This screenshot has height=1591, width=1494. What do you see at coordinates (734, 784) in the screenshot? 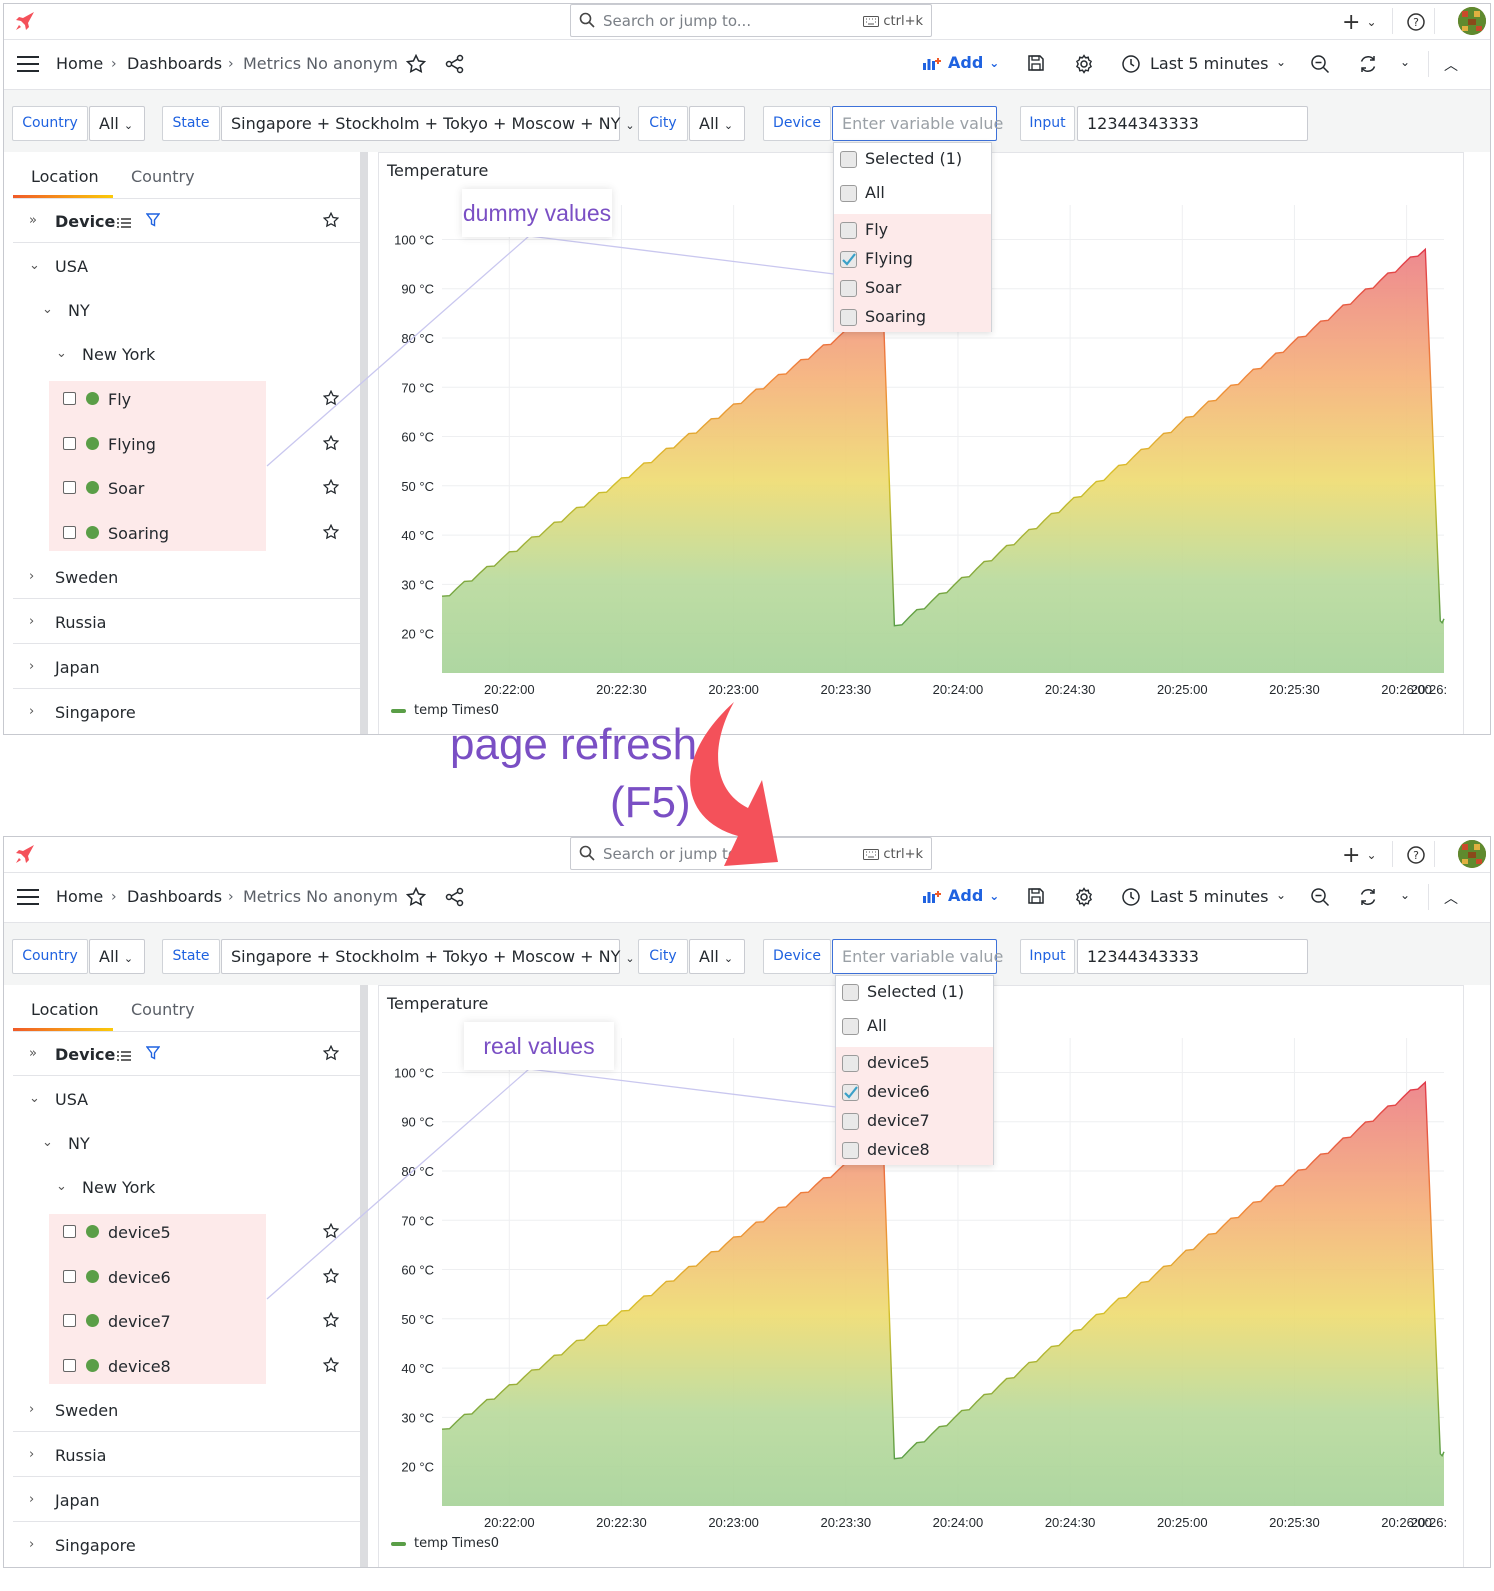
I see `refresh-arrow-icon` at bounding box center [734, 784].